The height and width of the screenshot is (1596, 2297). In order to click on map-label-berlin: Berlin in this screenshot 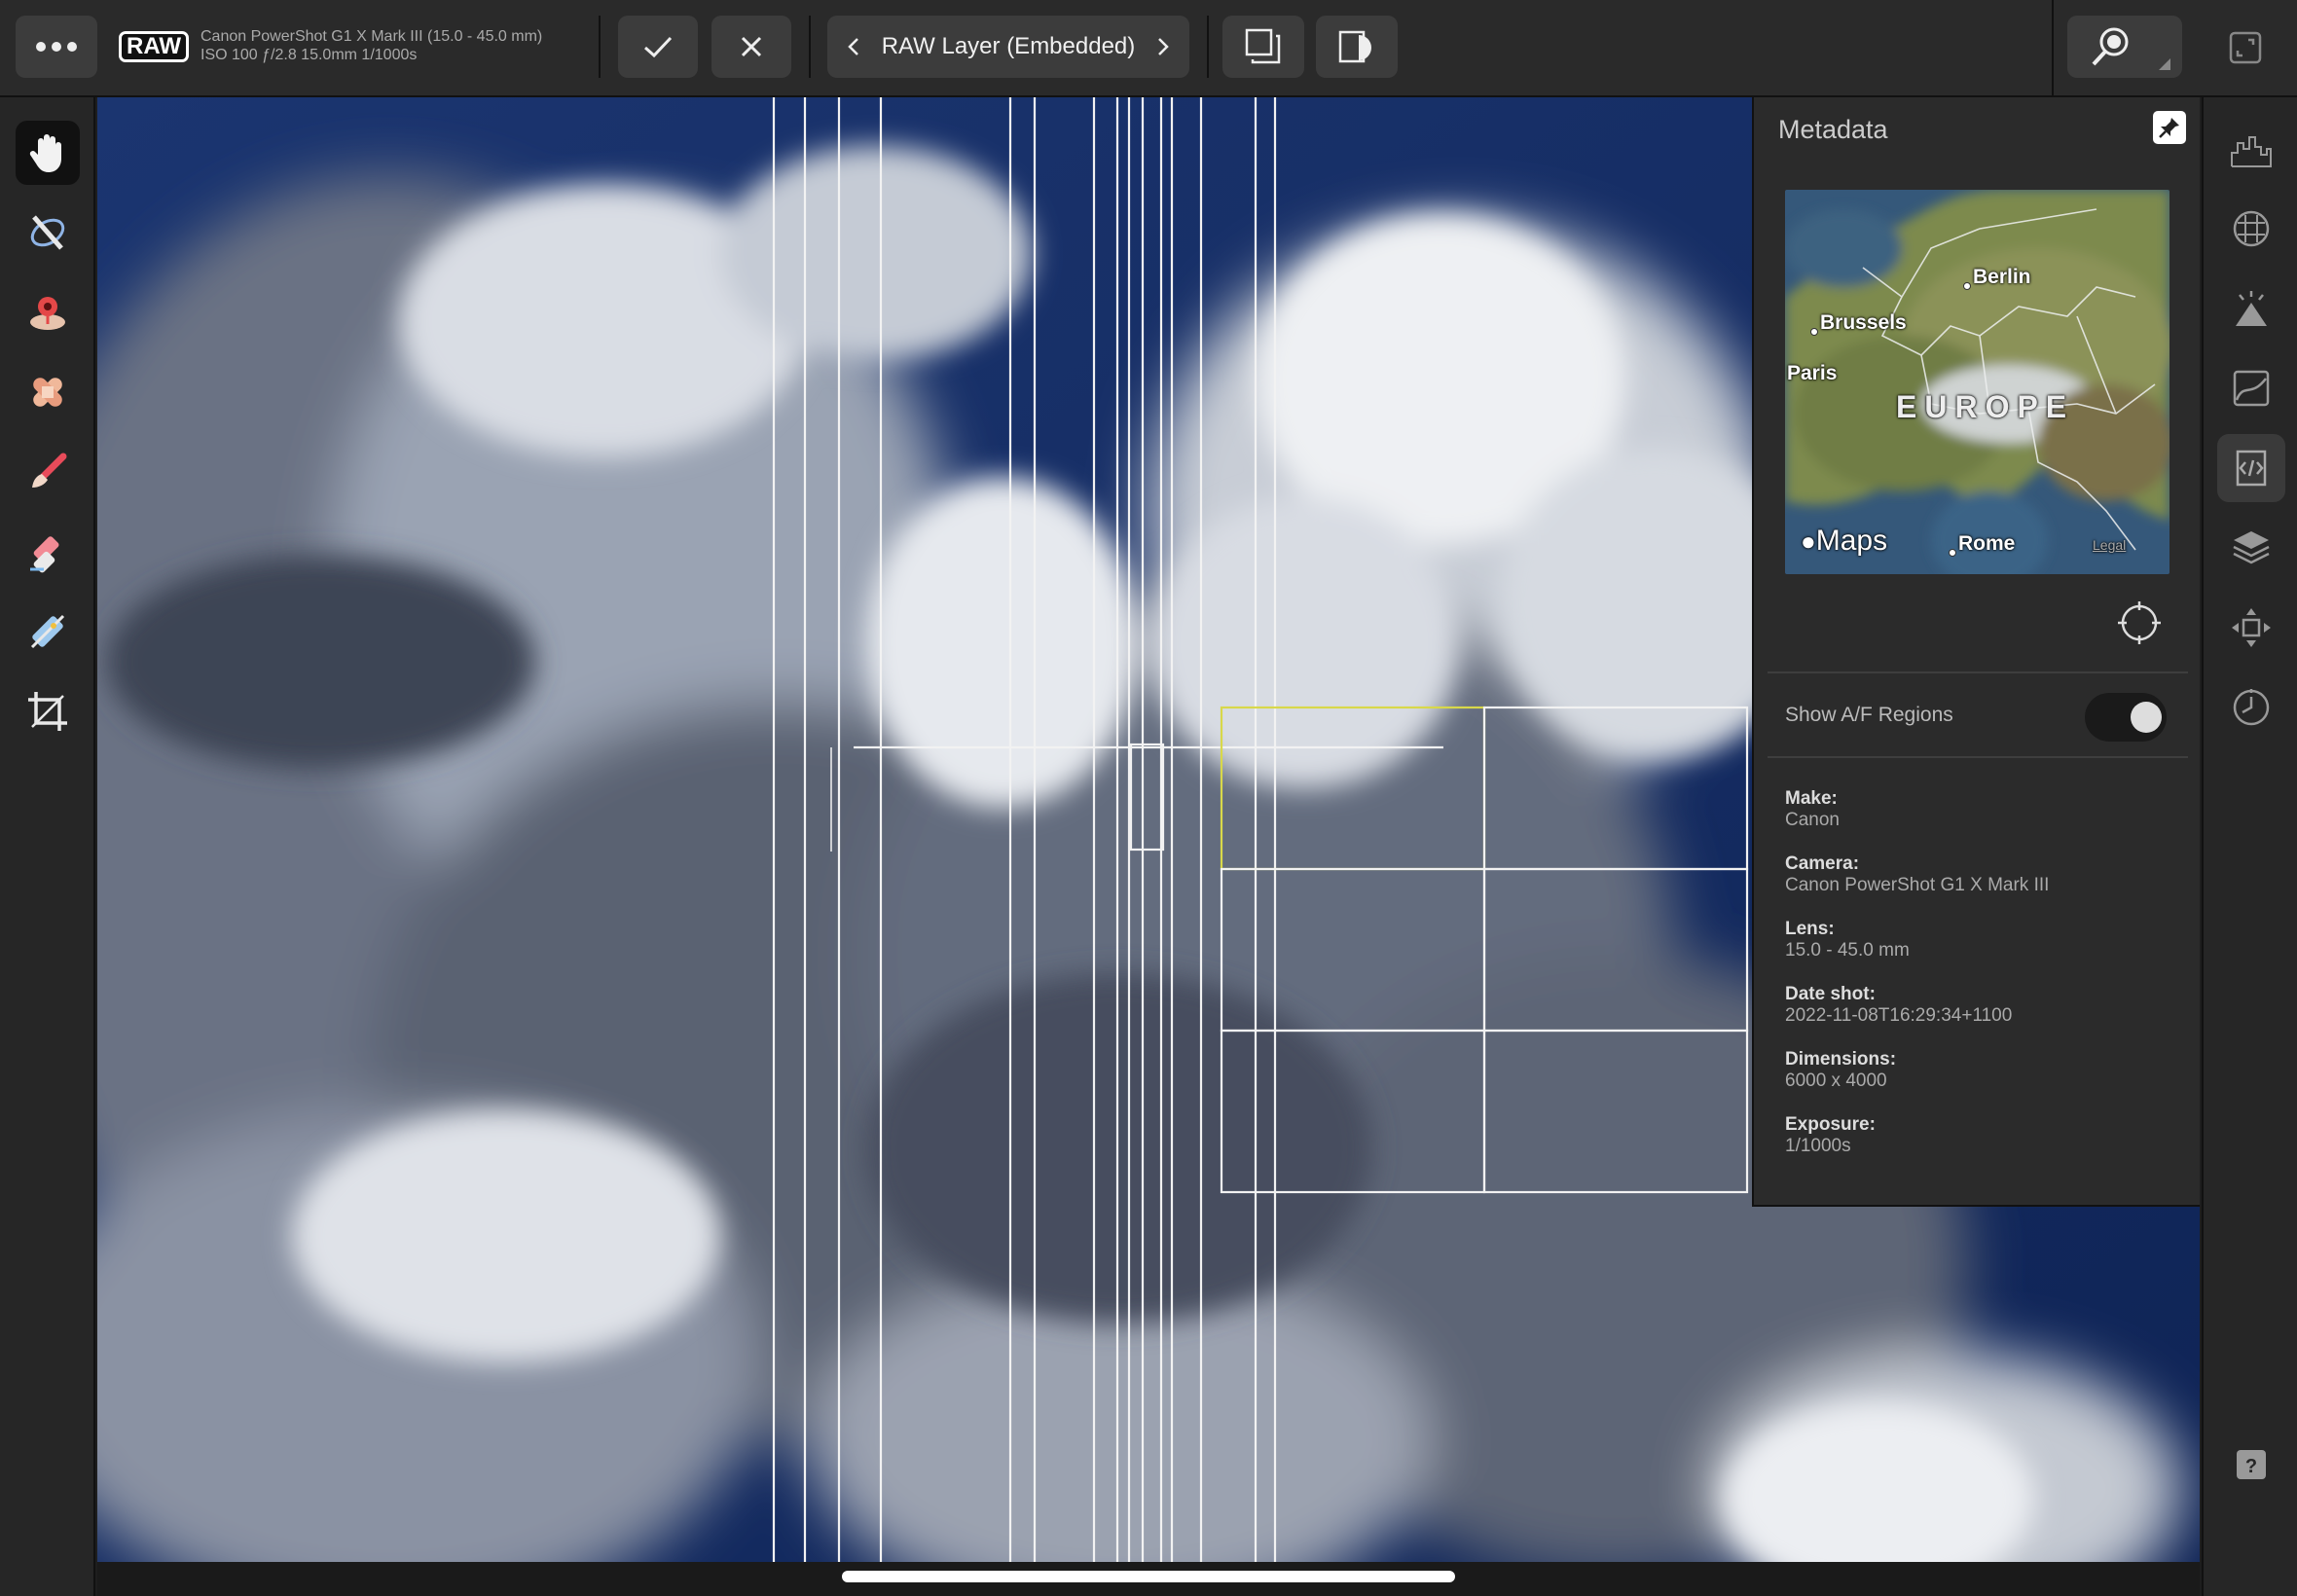, I will do `click(2002, 277)`.